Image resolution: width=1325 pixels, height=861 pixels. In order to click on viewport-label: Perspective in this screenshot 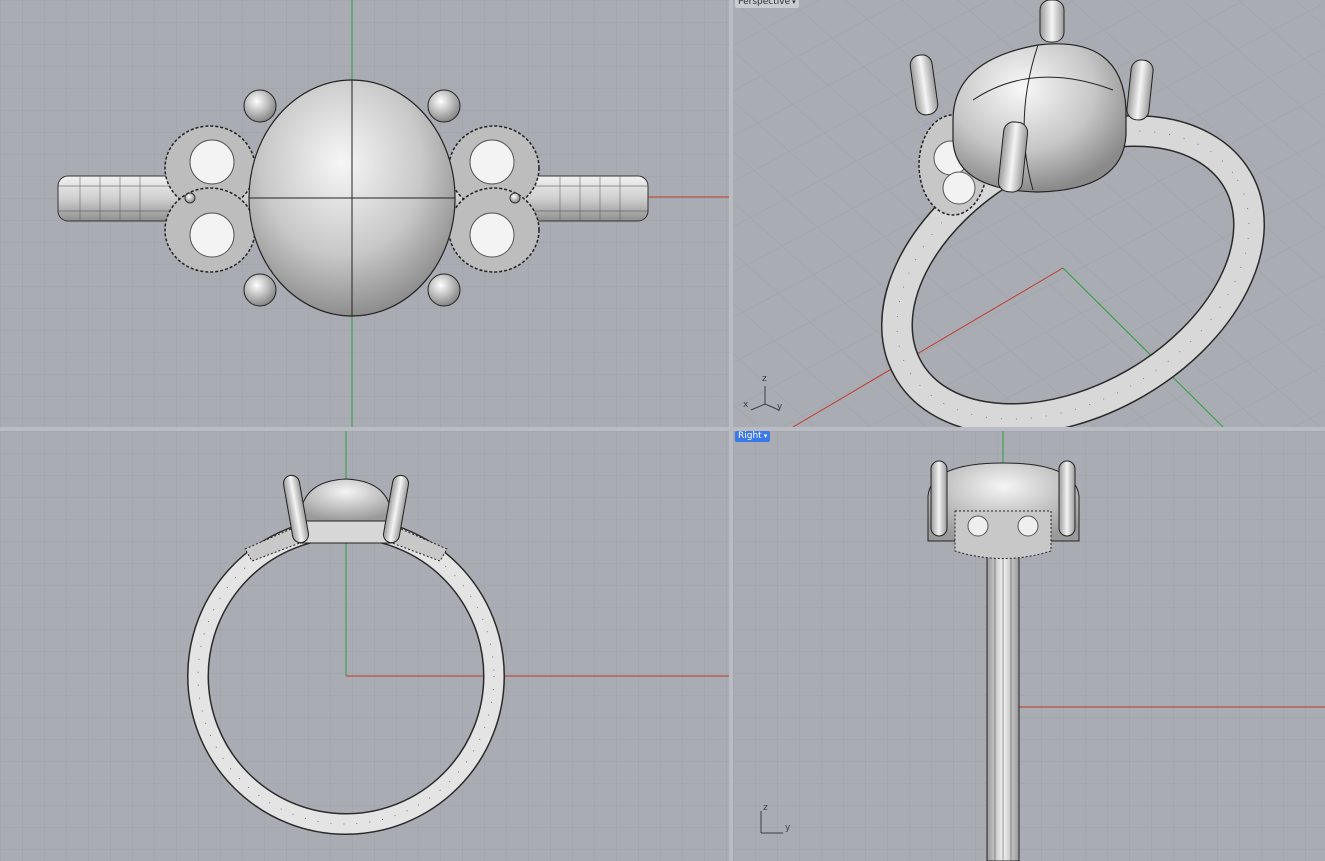, I will do `click(764, 3)`.